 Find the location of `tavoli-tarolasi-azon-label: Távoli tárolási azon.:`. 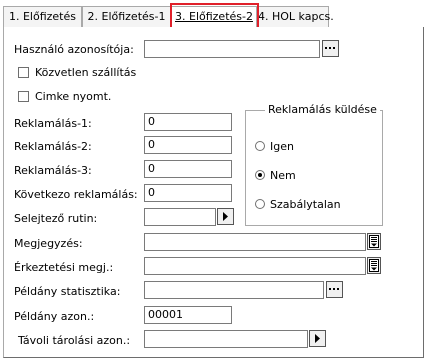

tavoli-tarolasi-azon-label: Távoli tárolási azon.: is located at coordinates (74, 340).